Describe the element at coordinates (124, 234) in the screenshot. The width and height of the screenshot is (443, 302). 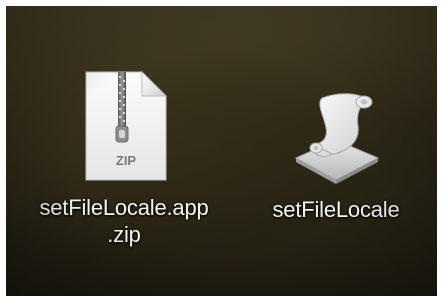
I see `zip-file-label-line2: .zip` at that location.